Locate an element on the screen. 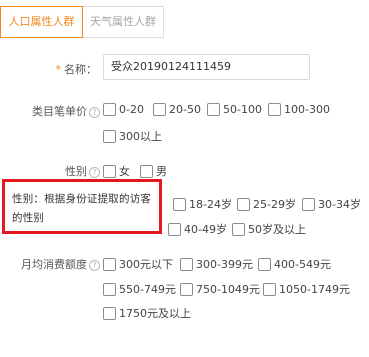 The width and height of the screenshot is (369, 357). price-option-20-50: 20-50 is located at coordinates (177, 109).